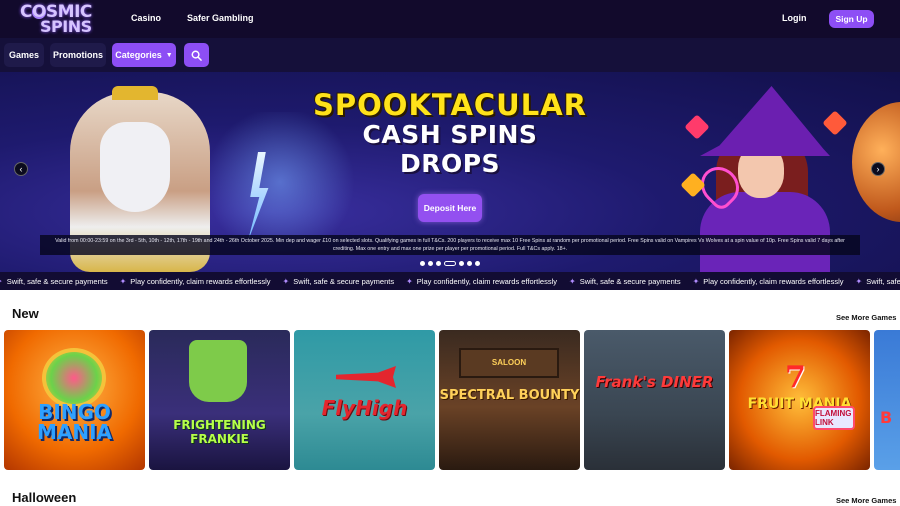 The width and height of the screenshot is (900, 506). I want to click on see-more-new-link: See More Games, so click(866, 317).